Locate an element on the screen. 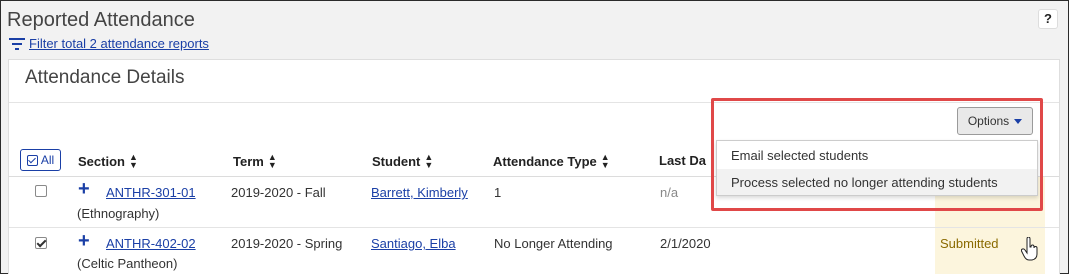 The width and height of the screenshot is (1069, 274). column-header-last-date: Last Da is located at coordinates (682, 160).